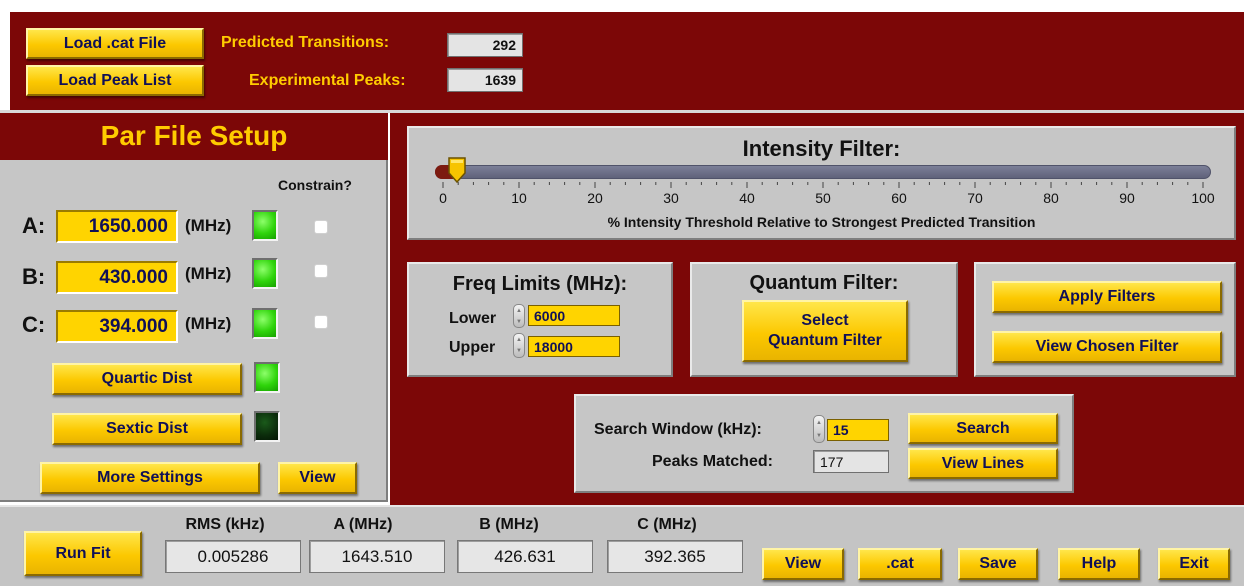  I want to click on a-value: 1643.510, so click(377, 556).